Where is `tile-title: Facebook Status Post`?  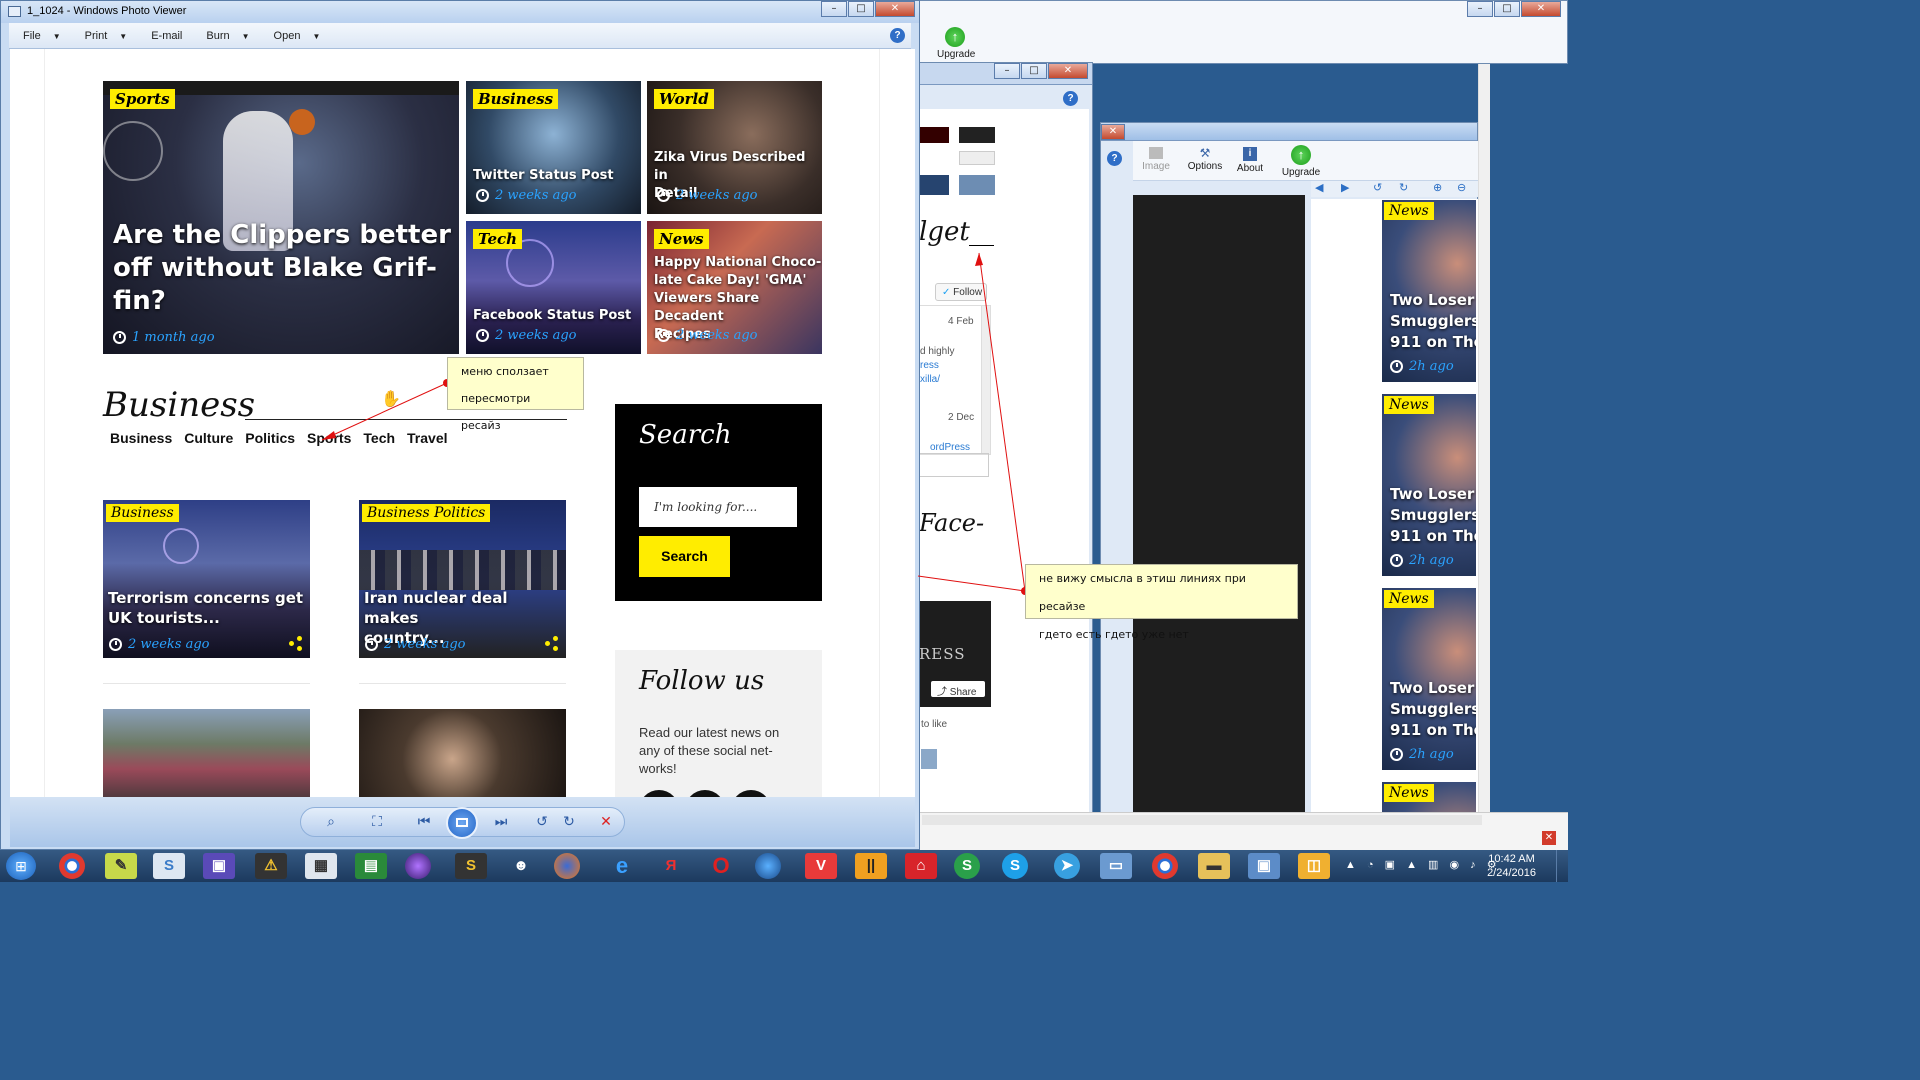
tile-title: Facebook Status Post is located at coordinates (552, 316).